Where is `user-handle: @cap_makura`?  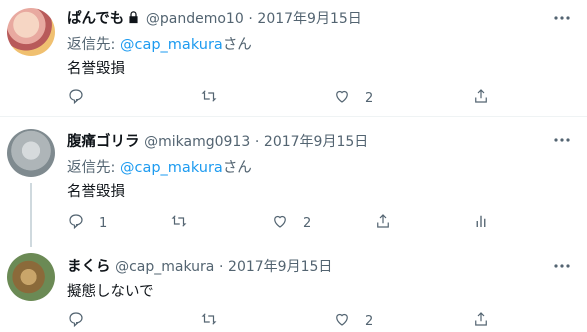 user-handle: @cap_makura is located at coordinates (164, 267).